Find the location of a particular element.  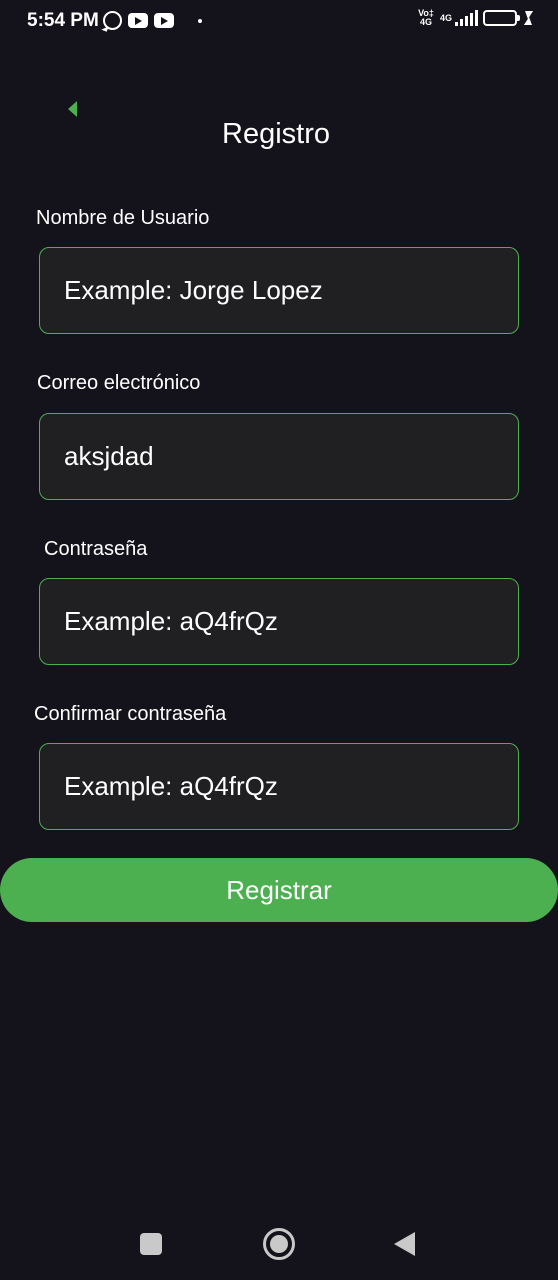

page-title: Registro is located at coordinates (279, 134).